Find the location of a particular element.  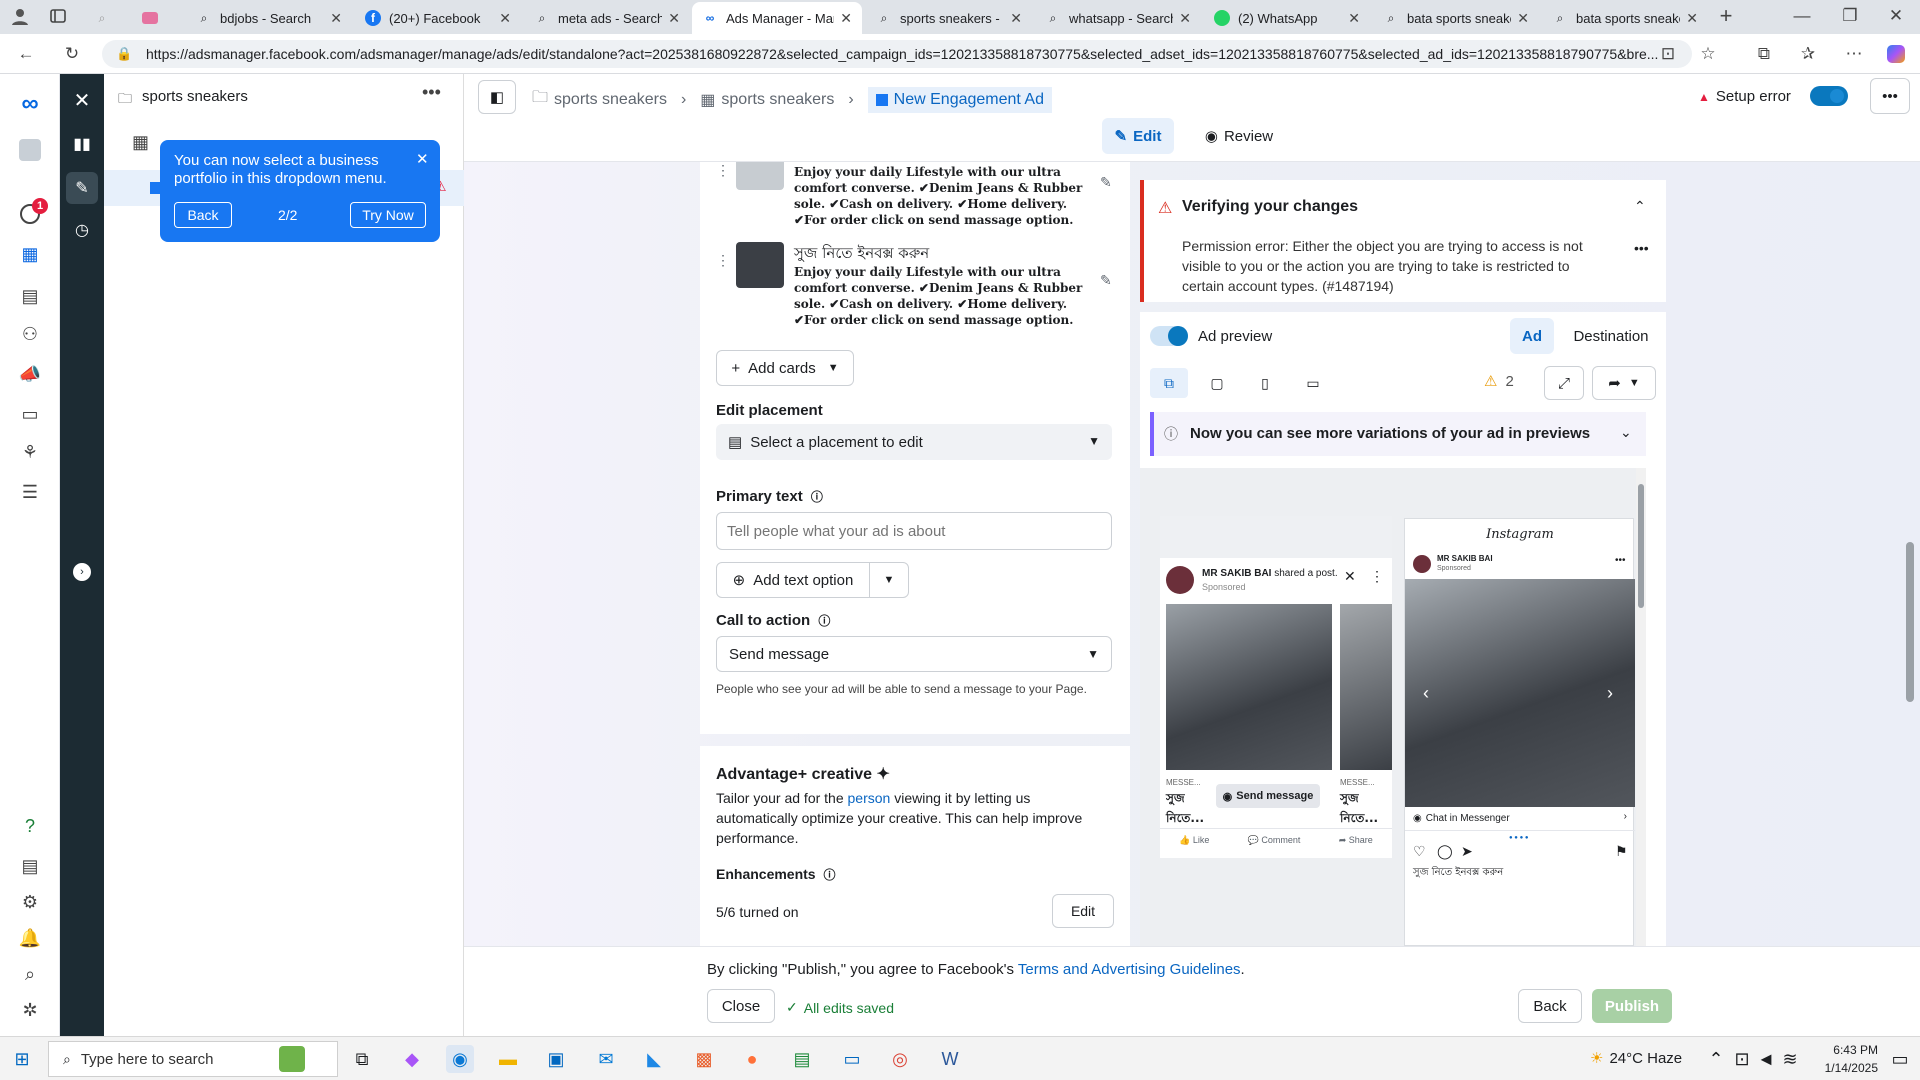

more-options-button: ••• is located at coordinates (1890, 96).